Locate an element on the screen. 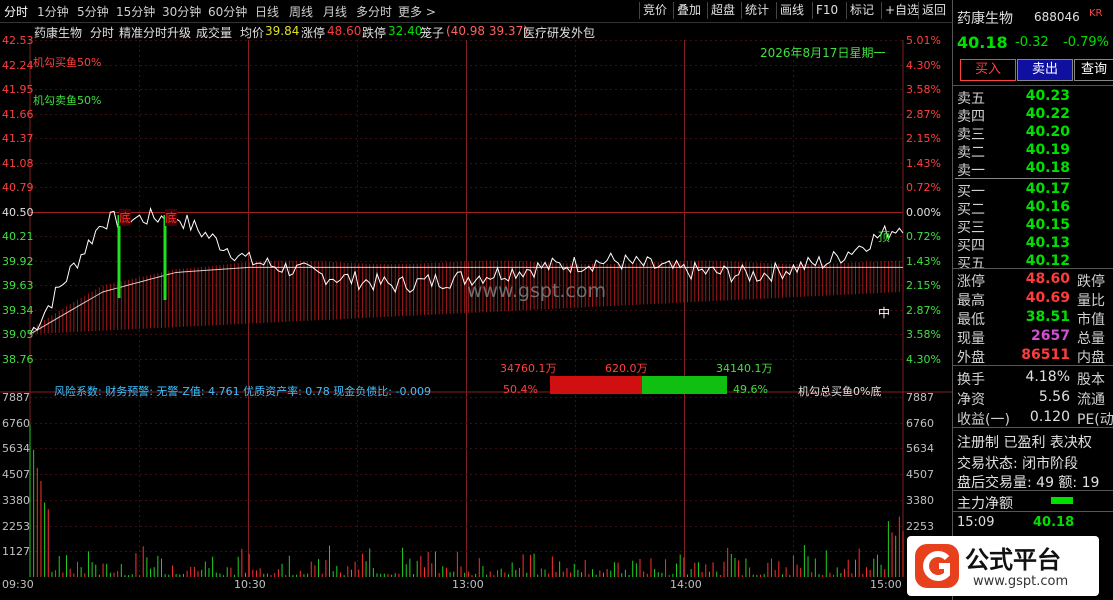 This screenshot has width=1113, height=600. current-price: 40.18 is located at coordinates (982, 42).